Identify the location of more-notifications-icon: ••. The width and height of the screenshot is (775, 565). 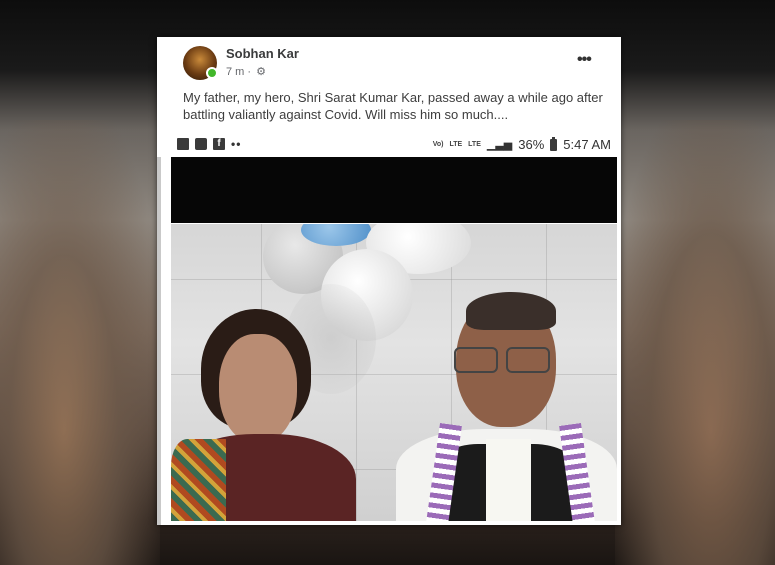
(236, 144).